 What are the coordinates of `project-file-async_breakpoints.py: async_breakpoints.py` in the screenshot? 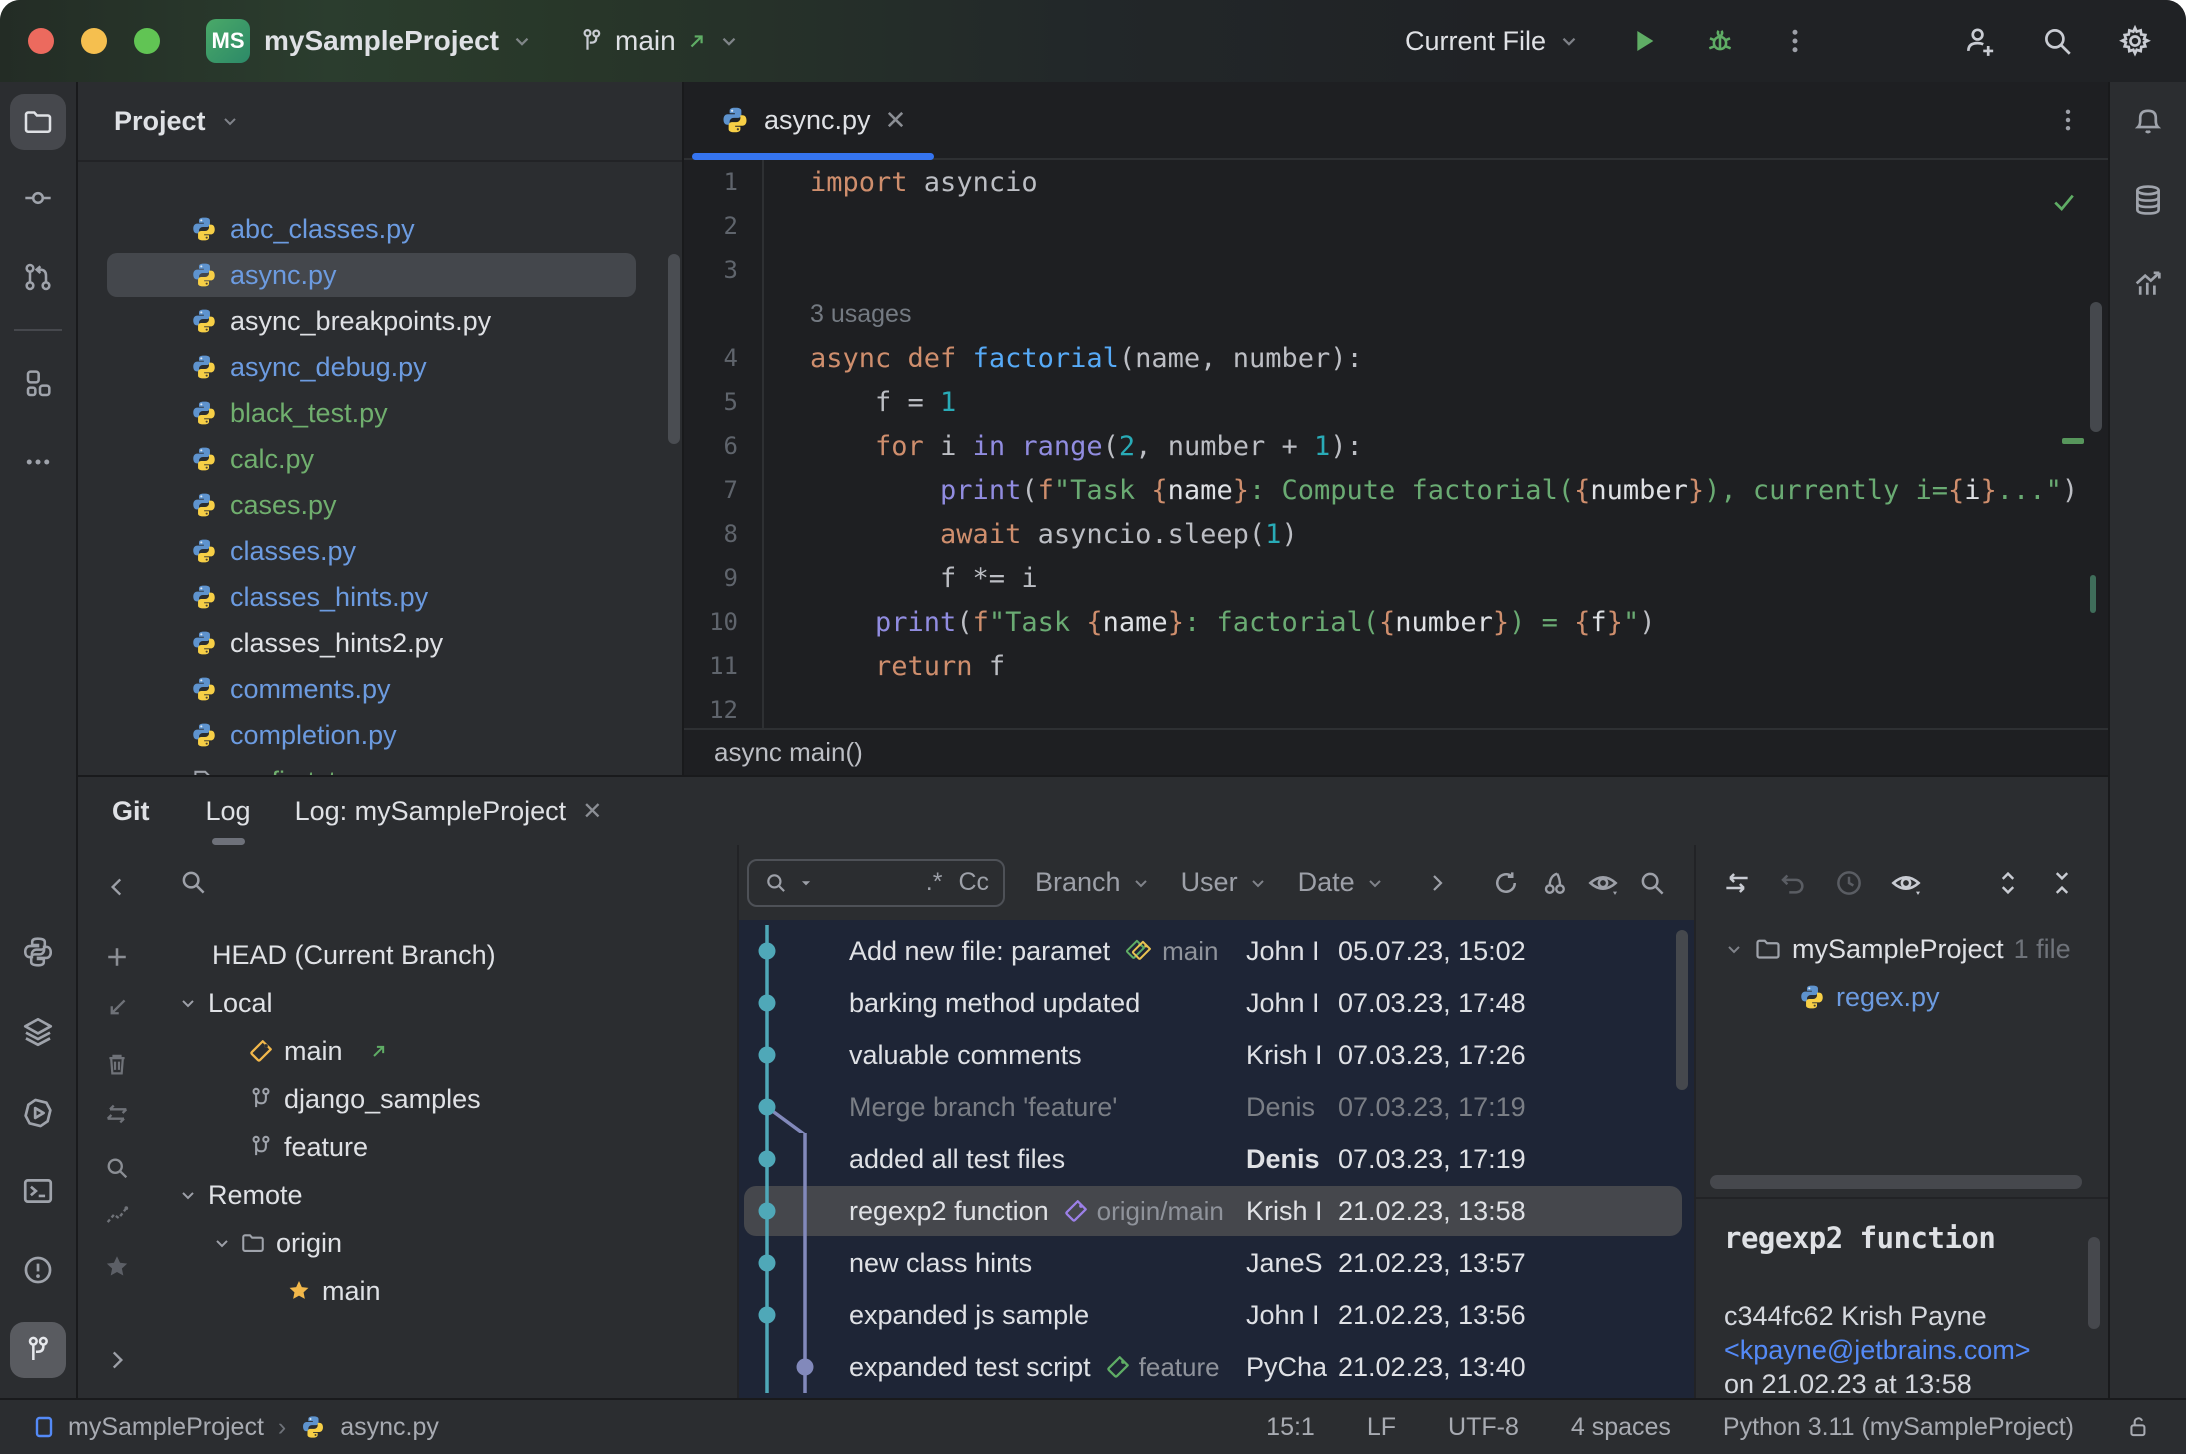 It's located at (380, 321).